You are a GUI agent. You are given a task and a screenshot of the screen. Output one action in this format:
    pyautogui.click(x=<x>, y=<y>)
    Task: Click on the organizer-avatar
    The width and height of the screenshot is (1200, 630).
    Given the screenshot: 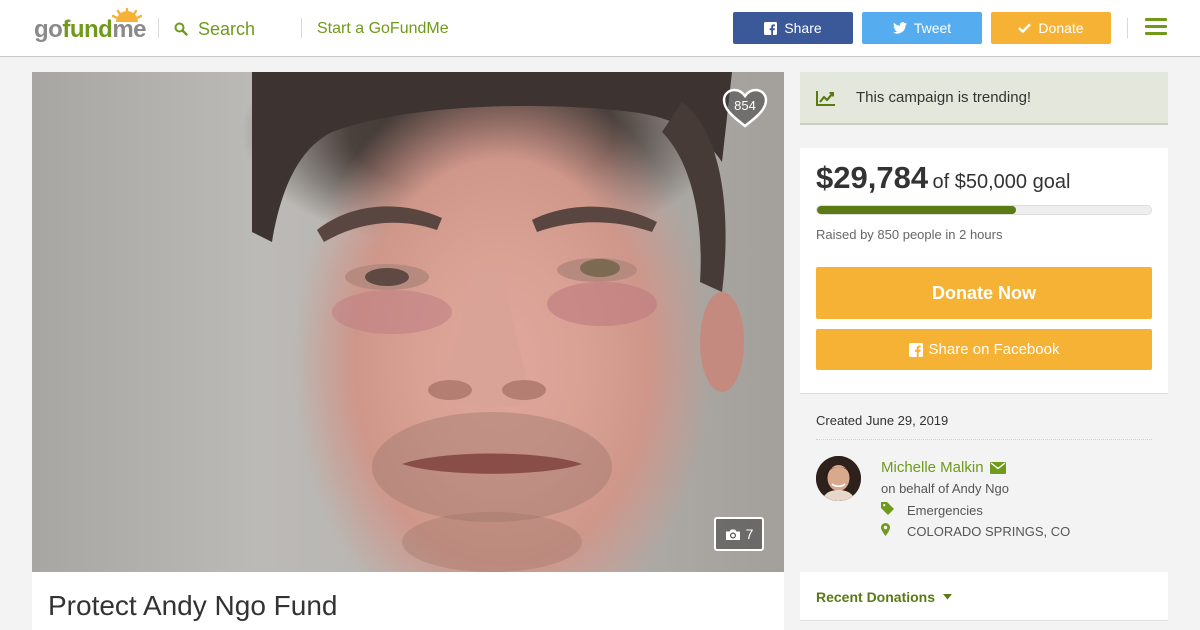 What is the action you would take?
    pyautogui.click(x=838, y=478)
    